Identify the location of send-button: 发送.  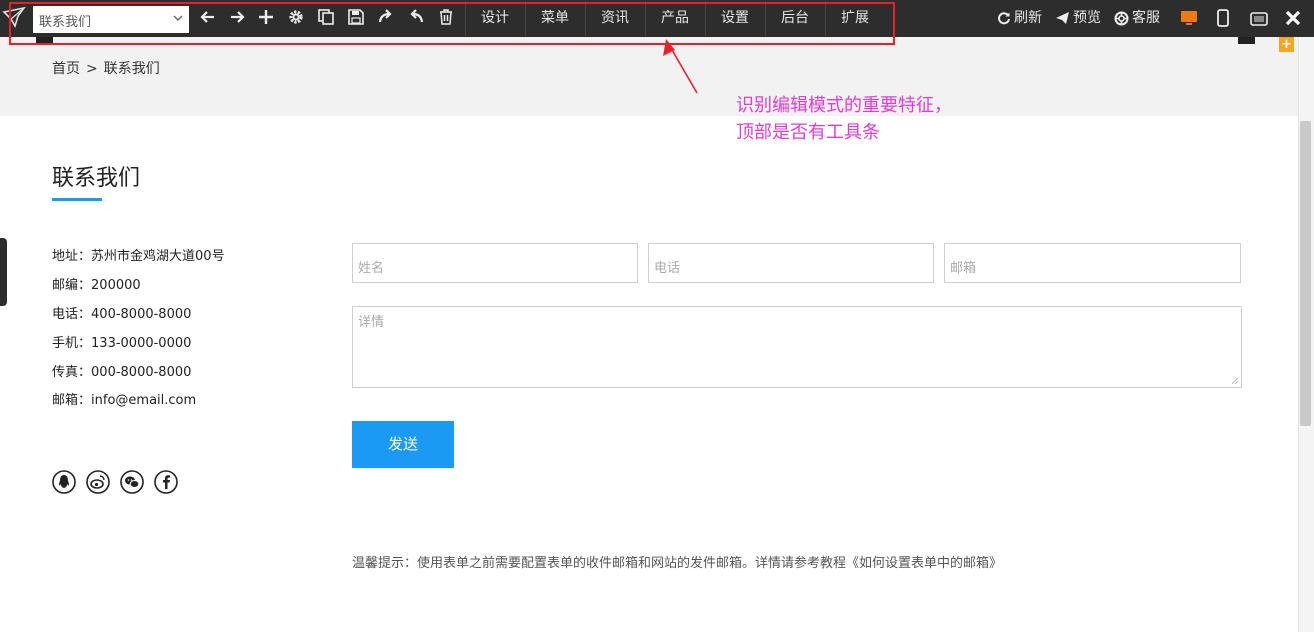
(403, 444).